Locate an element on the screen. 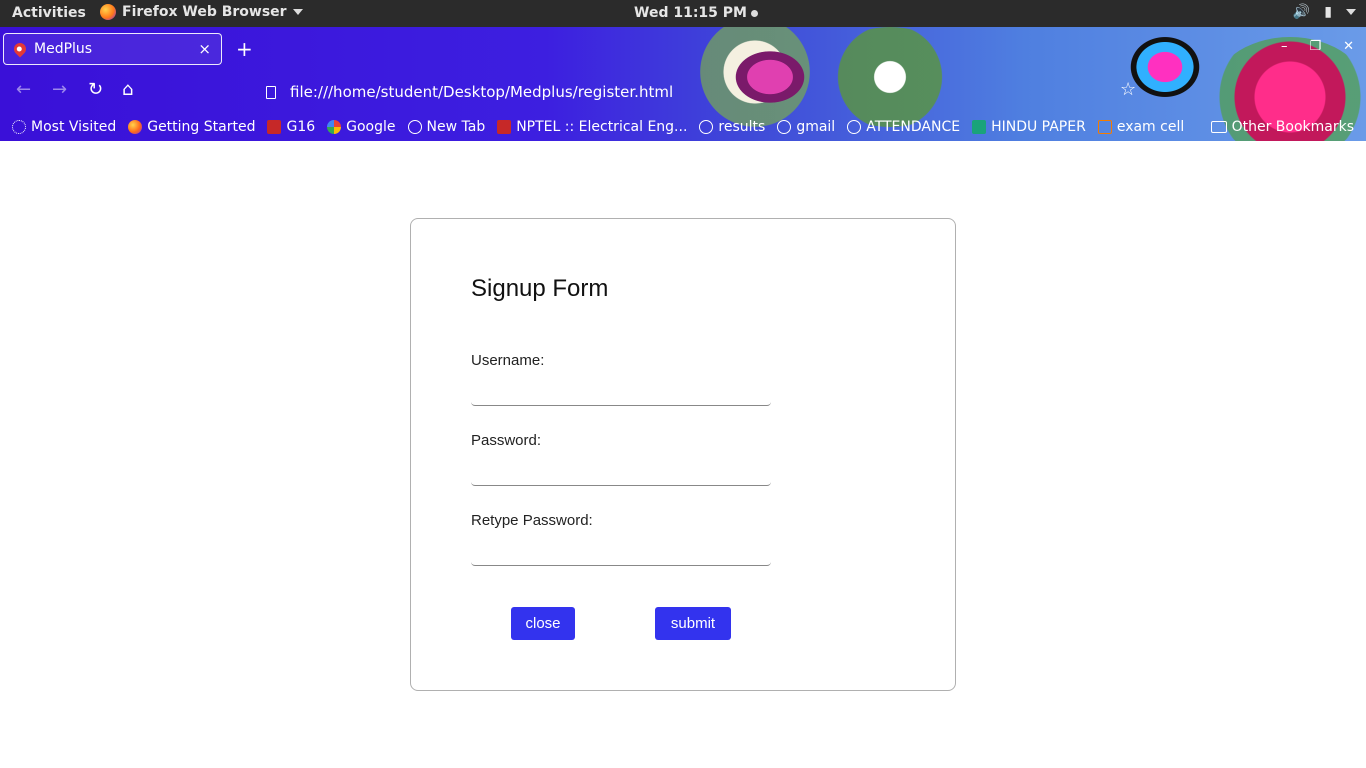 The height and width of the screenshot is (768, 1366). bookmark-label: HINDU PAPER is located at coordinates (1038, 127).